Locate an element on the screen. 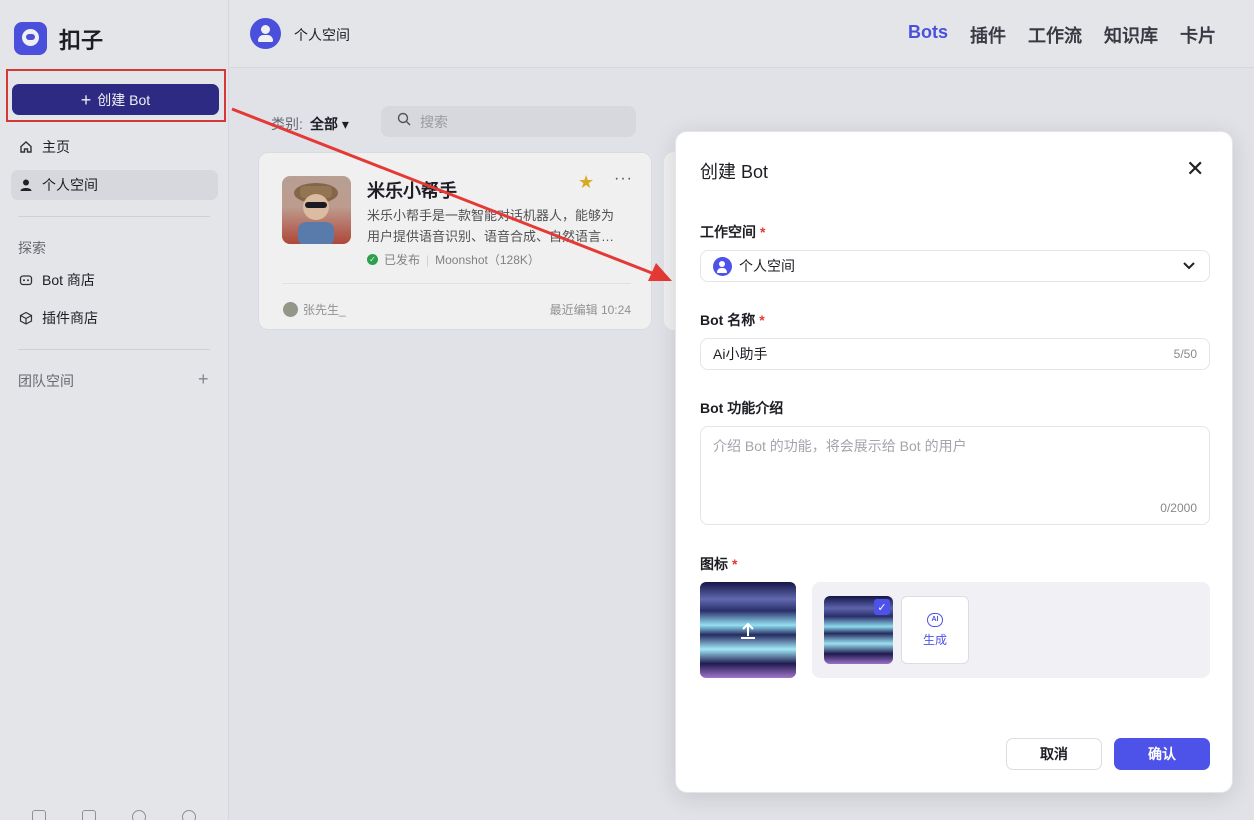 The height and width of the screenshot is (820, 1254). selected-check-icon: ✓ is located at coordinates (882, 607).